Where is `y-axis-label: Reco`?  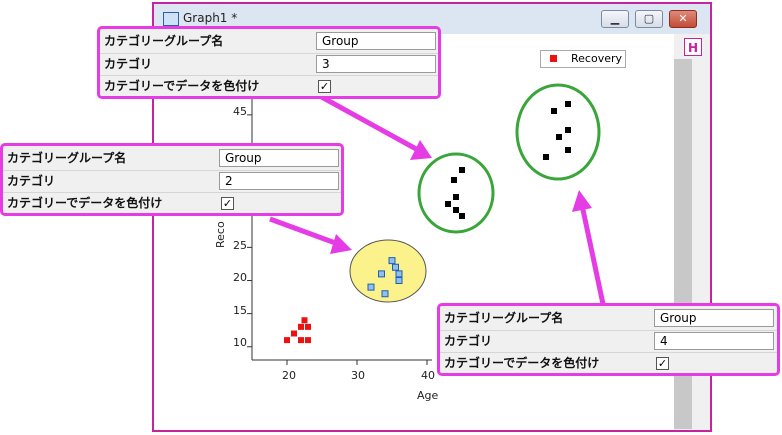 y-axis-label: Reco is located at coordinates (220, 234).